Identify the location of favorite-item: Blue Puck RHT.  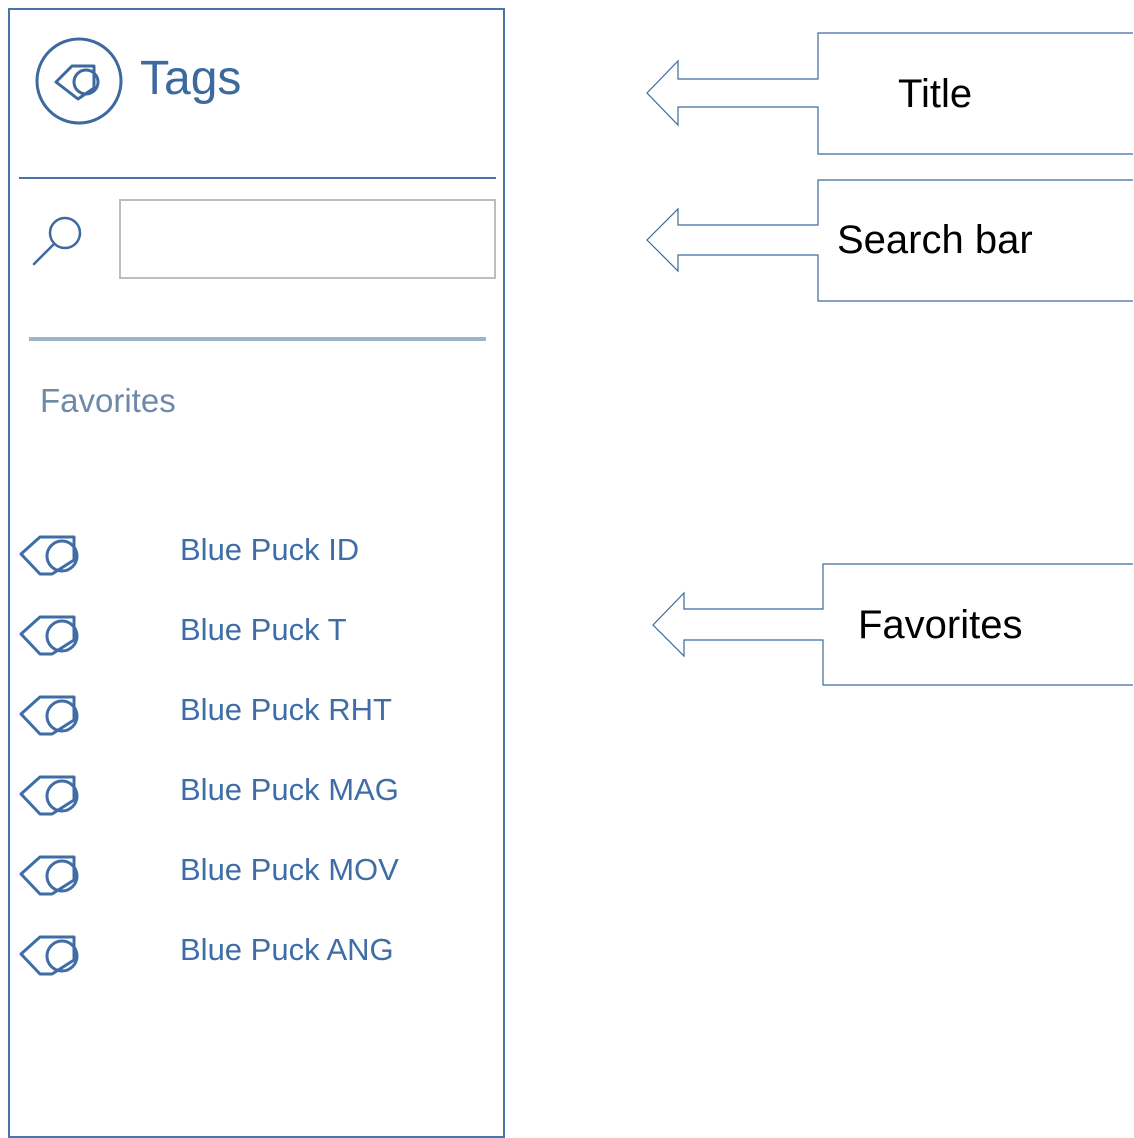
(238, 710).